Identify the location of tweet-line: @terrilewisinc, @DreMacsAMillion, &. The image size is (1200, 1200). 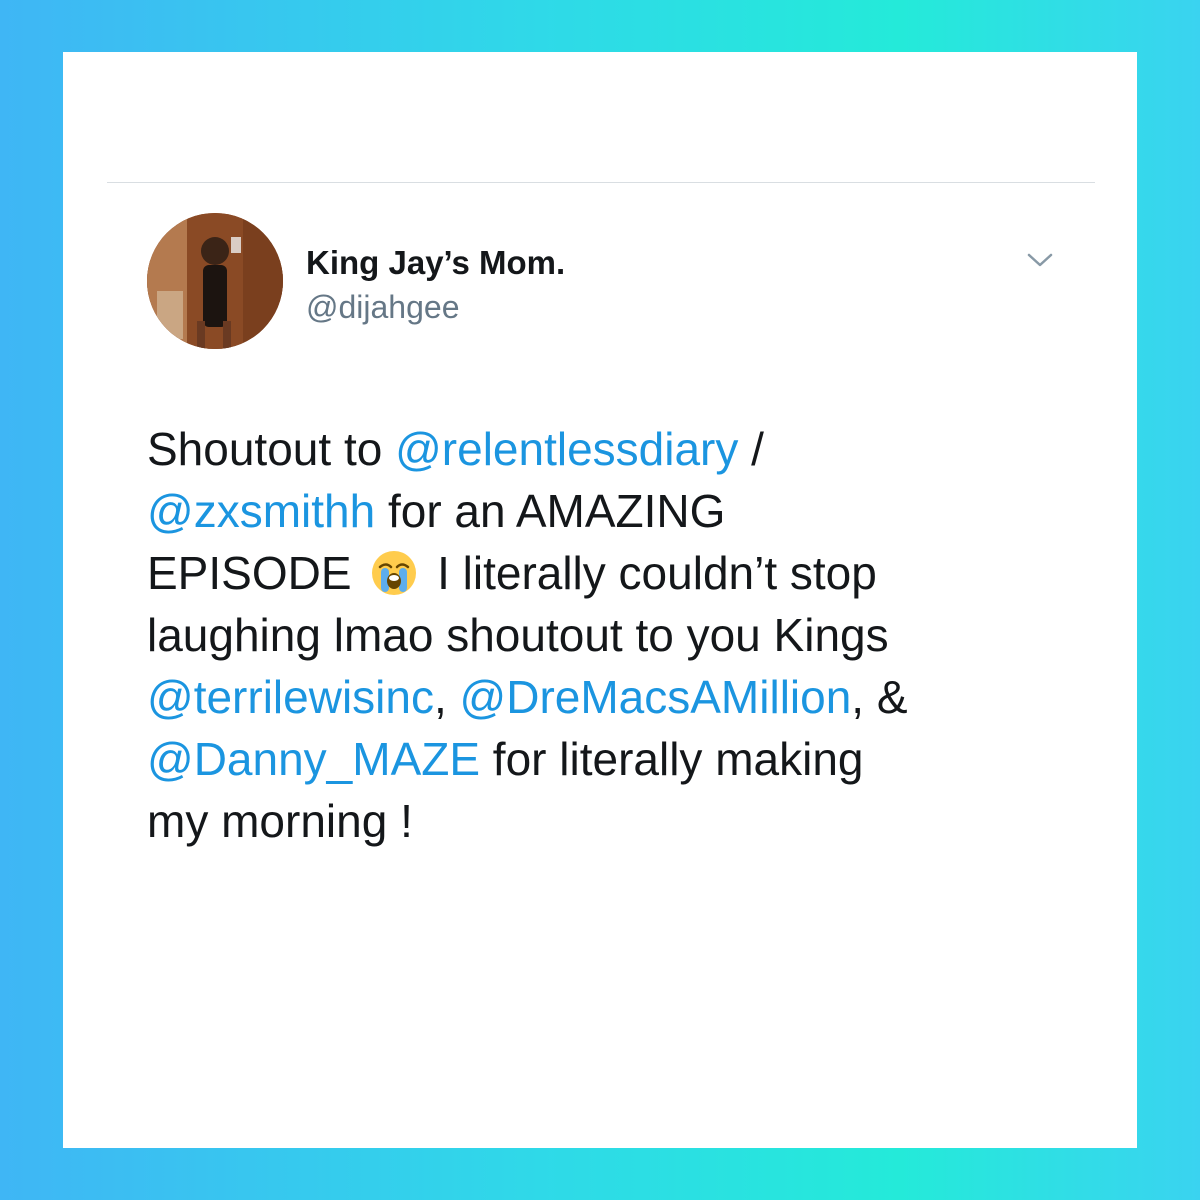
(627, 697).